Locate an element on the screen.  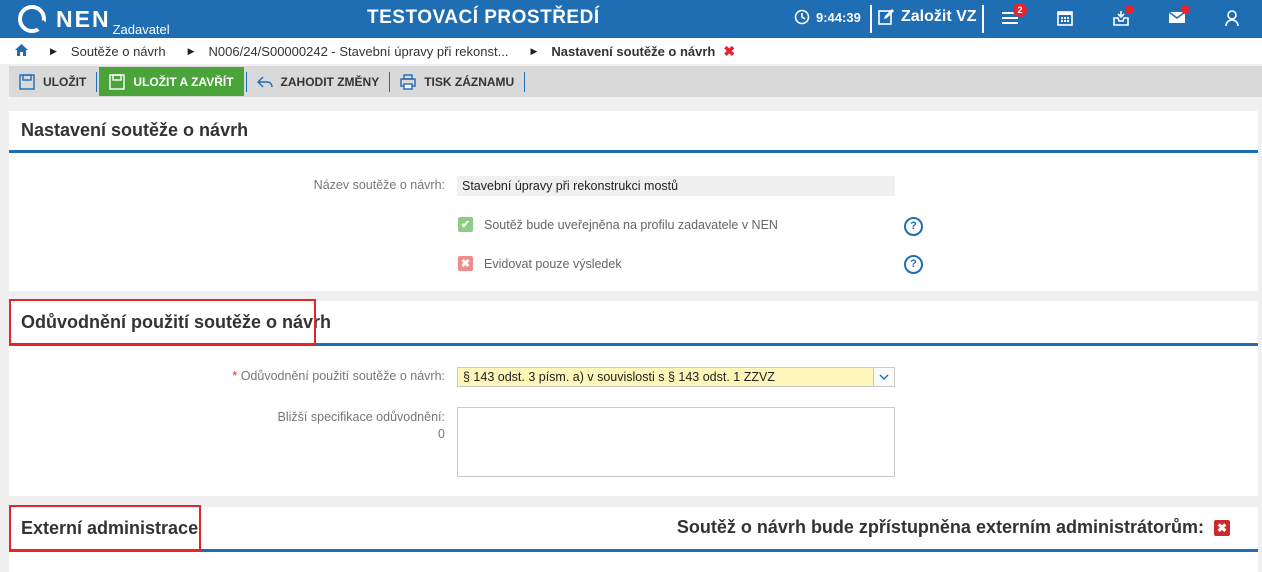
specification-label: Bližší specifikace odůvodnění: 0 is located at coordinates (327, 426).